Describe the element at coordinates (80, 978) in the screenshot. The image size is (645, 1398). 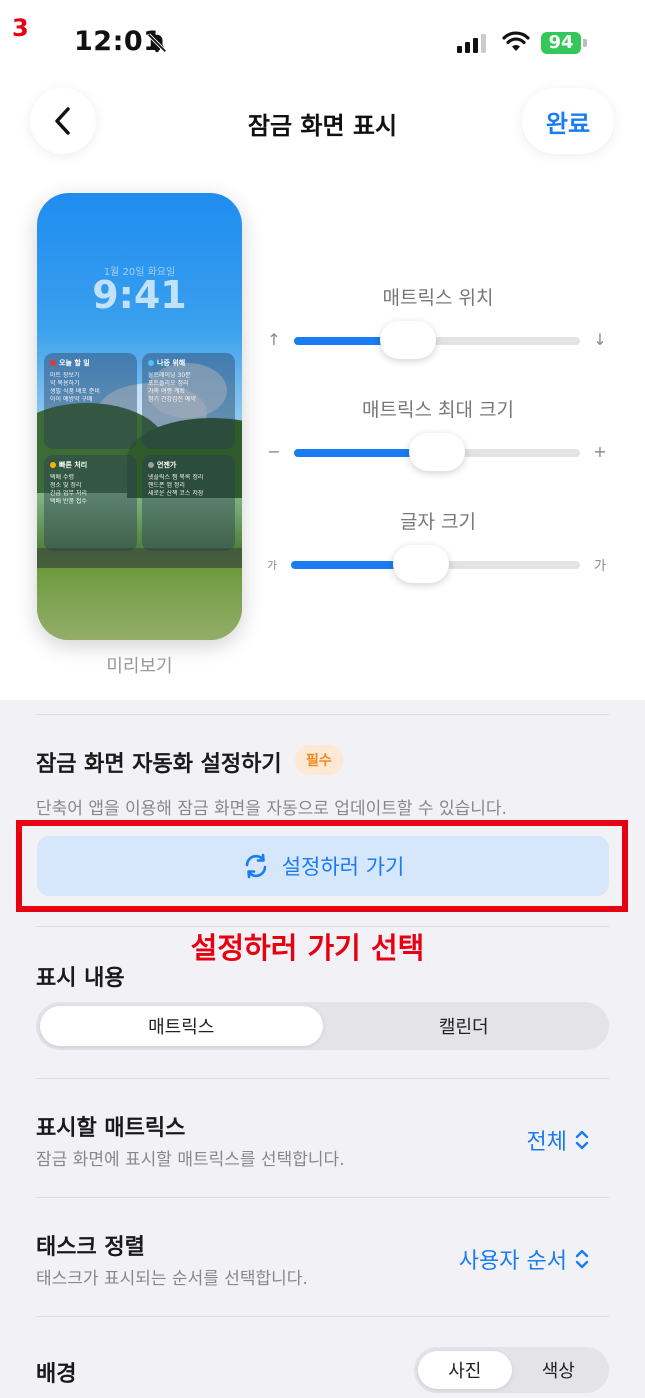
I see `display-content-title: 표시 내용` at that location.